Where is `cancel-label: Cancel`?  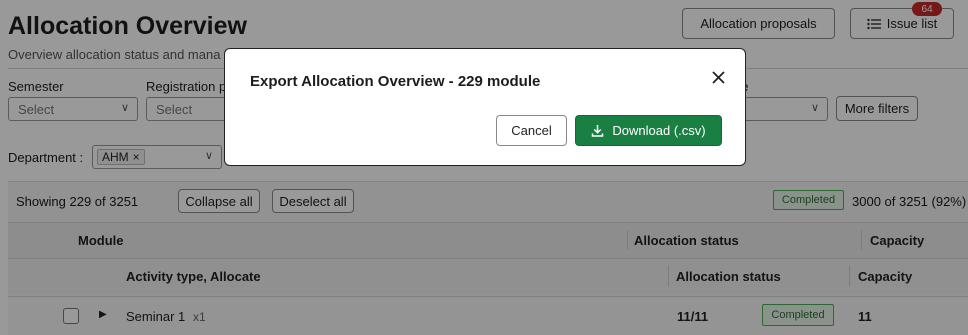 cancel-label: Cancel is located at coordinates (531, 130).